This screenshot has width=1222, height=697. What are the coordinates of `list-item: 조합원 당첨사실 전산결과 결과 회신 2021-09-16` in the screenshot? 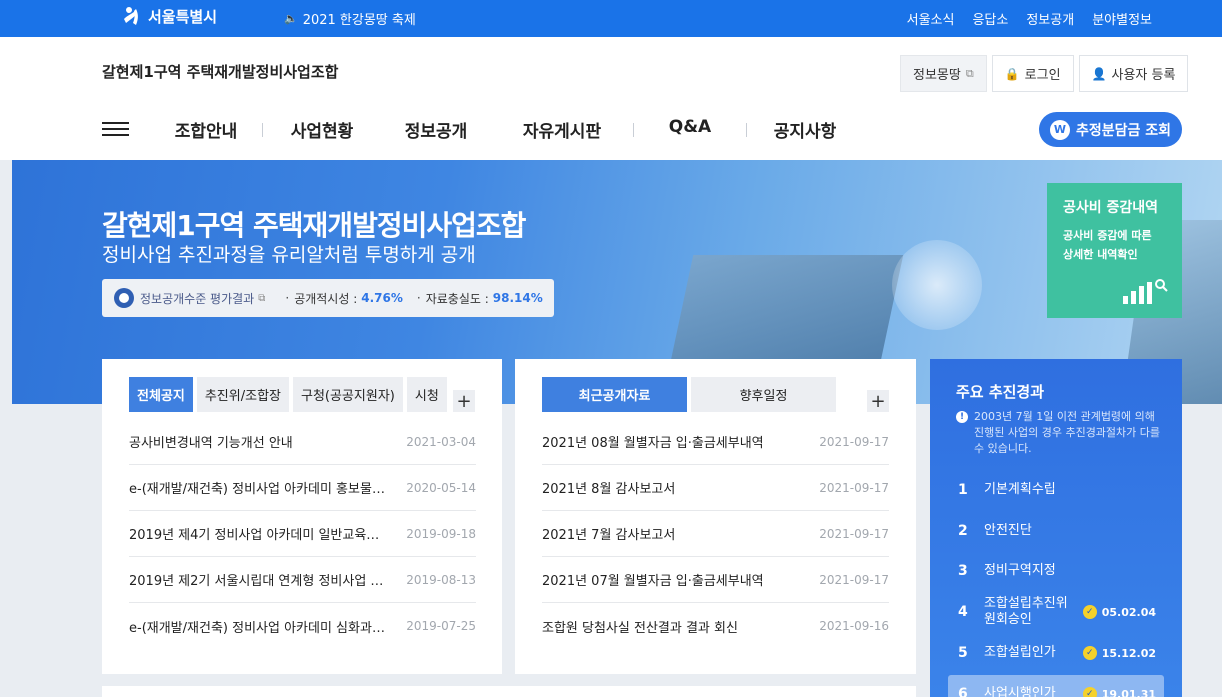 It's located at (715, 626).